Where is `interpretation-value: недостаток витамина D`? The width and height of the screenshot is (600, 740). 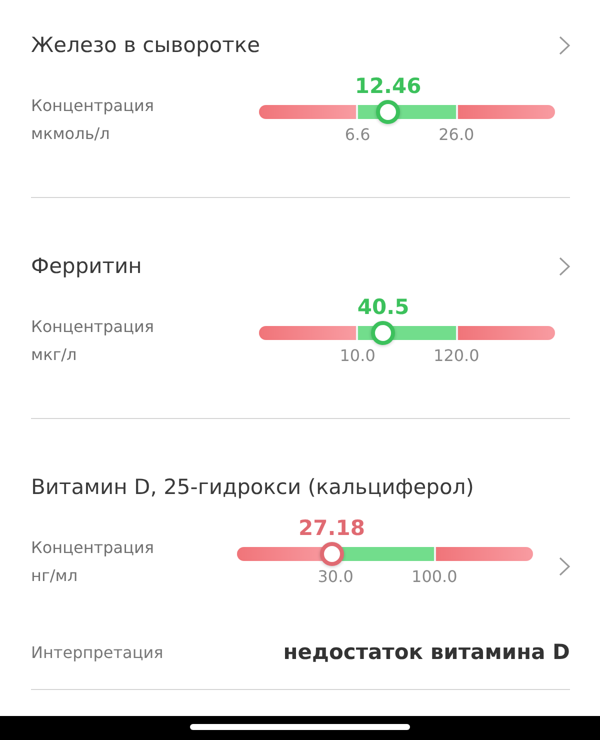 interpretation-value: недостаток витамина D is located at coordinates (426, 652).